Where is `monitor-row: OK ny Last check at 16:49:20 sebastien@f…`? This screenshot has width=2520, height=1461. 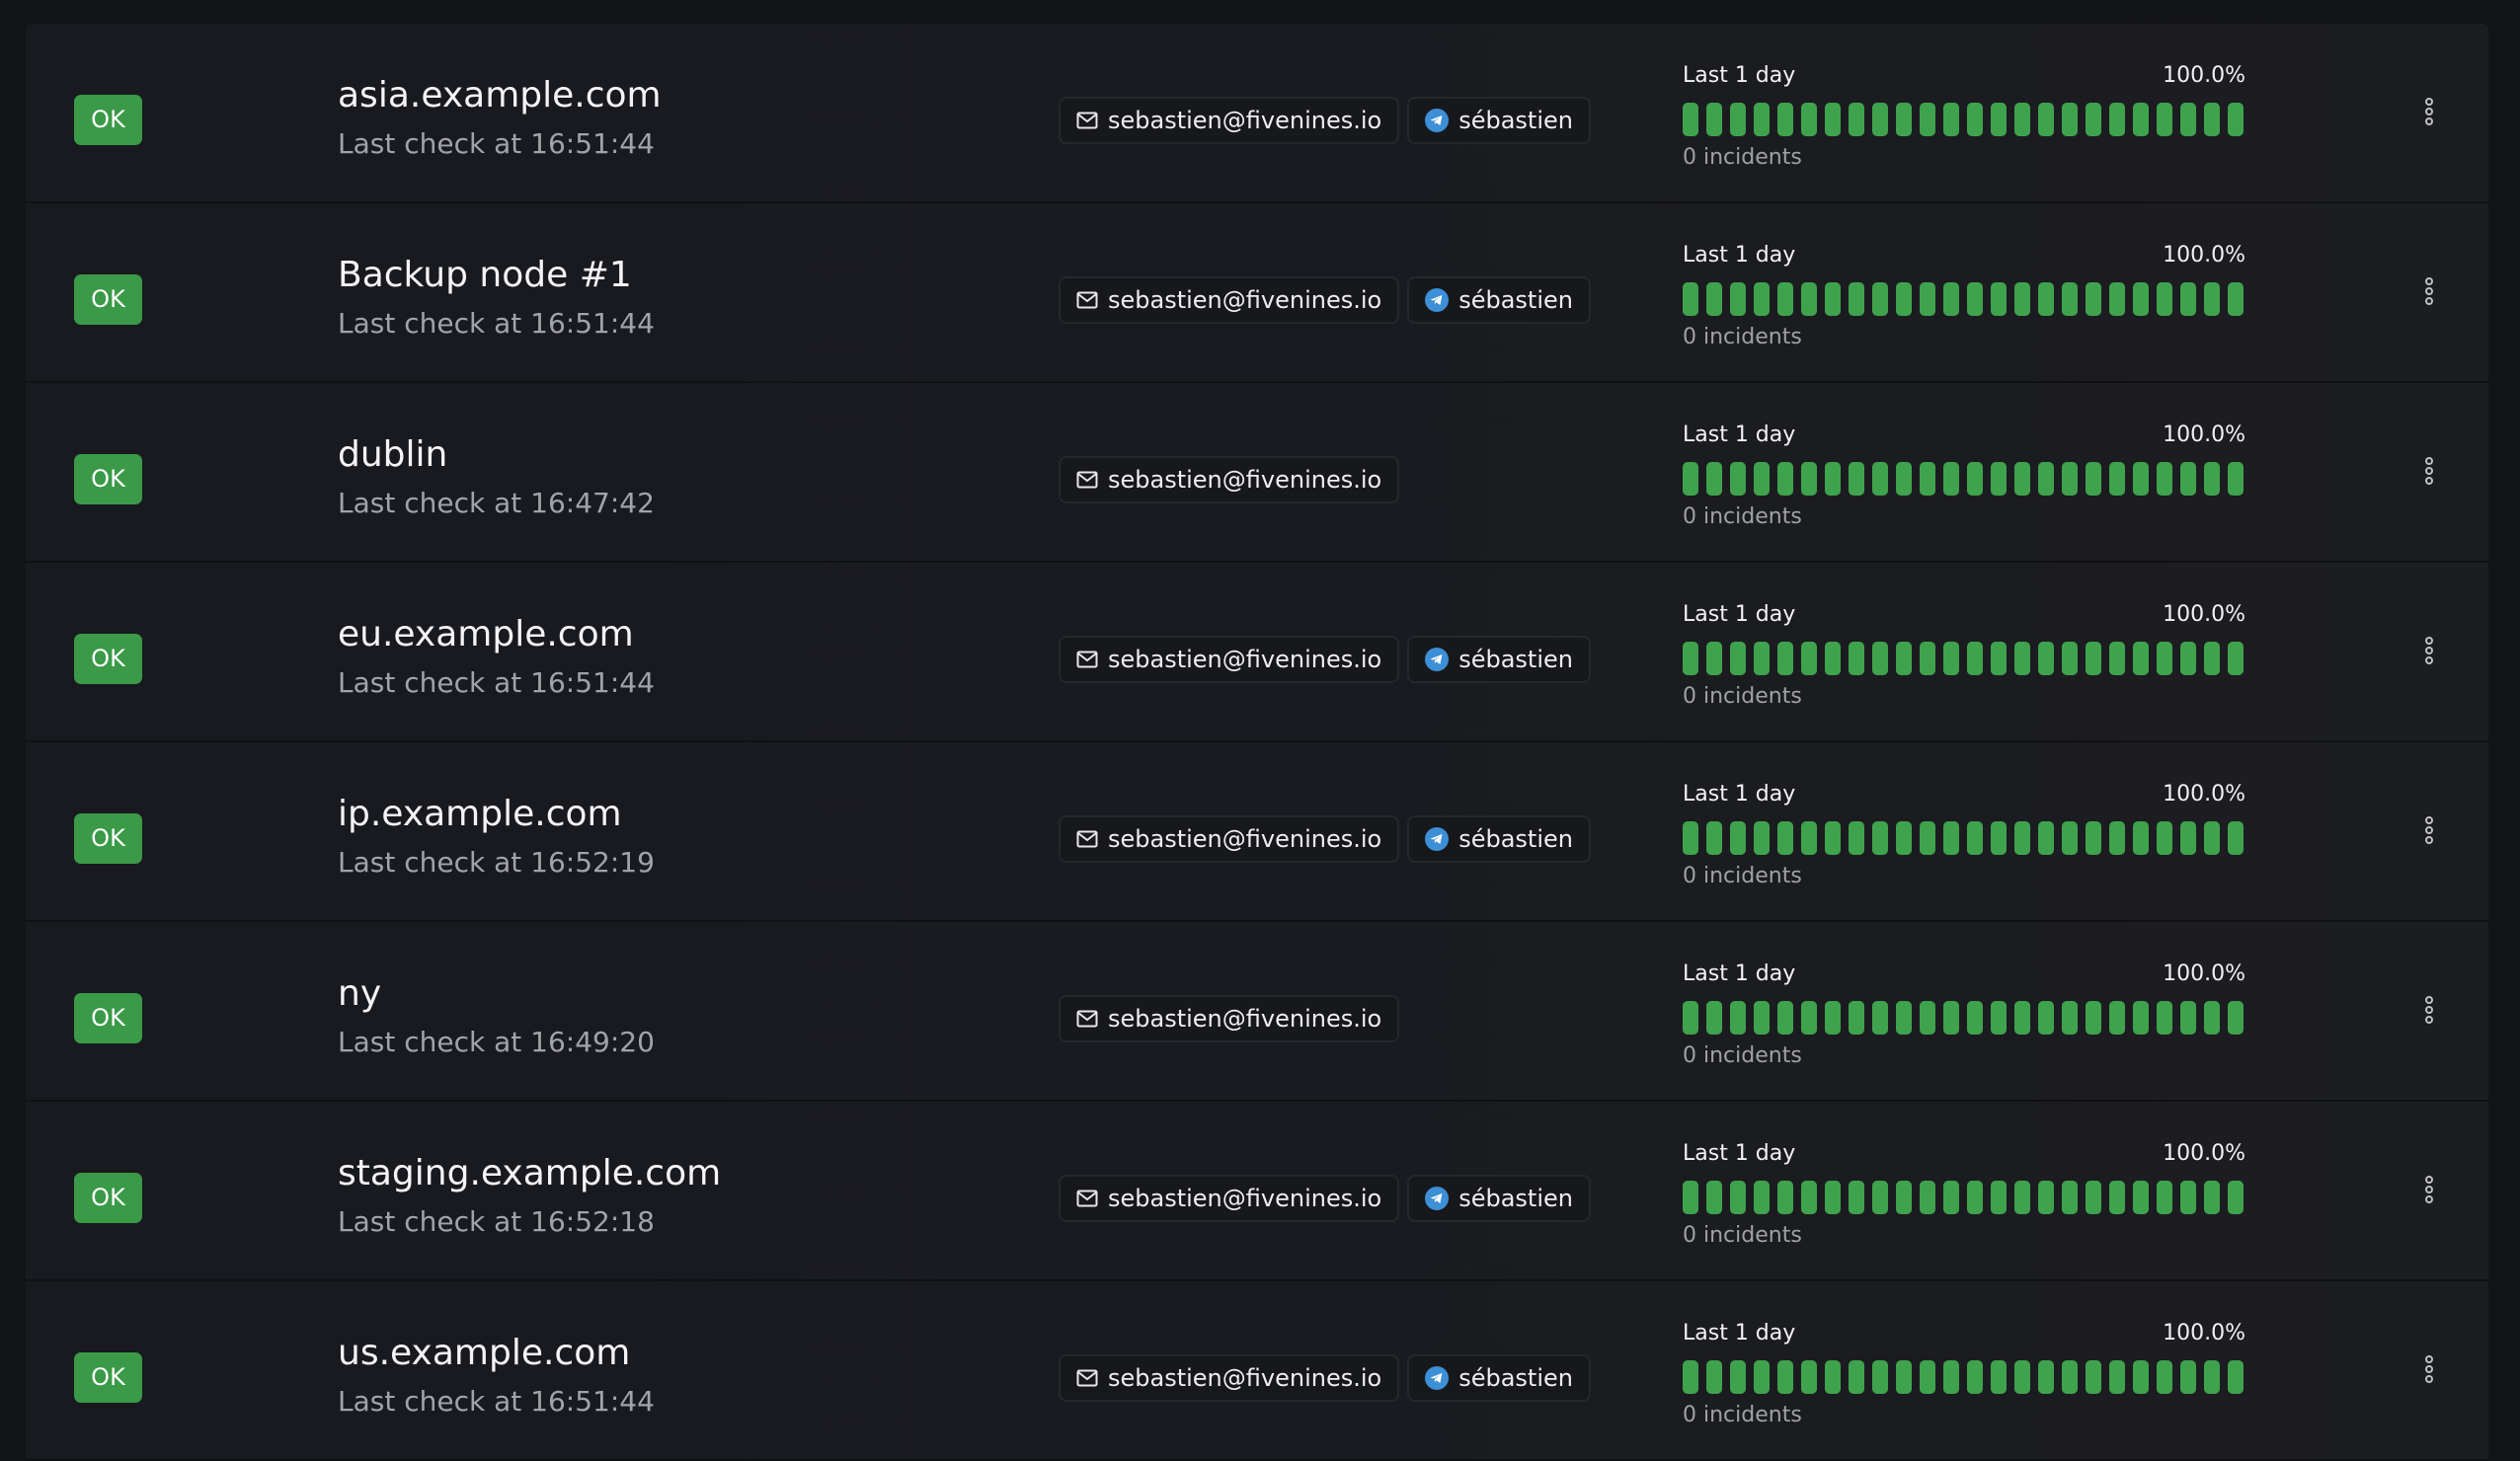 monitor-row: OK ny Last check at 16:49:20 sebastien@f… is located at coordinates (1257, 1012).